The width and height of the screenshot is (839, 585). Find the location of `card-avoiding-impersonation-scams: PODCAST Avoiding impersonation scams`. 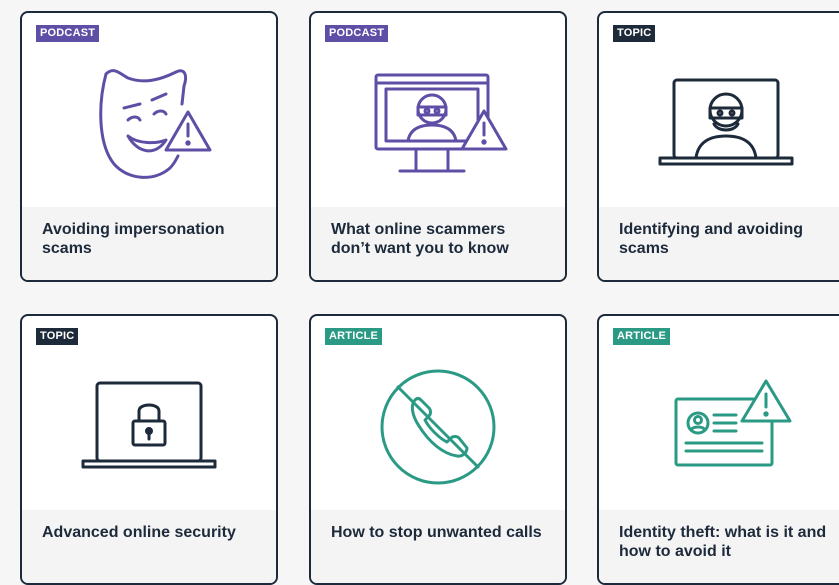

card-avoiding-impersonation-scams: PODCAST Avoiding impersonation scams is located at coordinates (149, 146).